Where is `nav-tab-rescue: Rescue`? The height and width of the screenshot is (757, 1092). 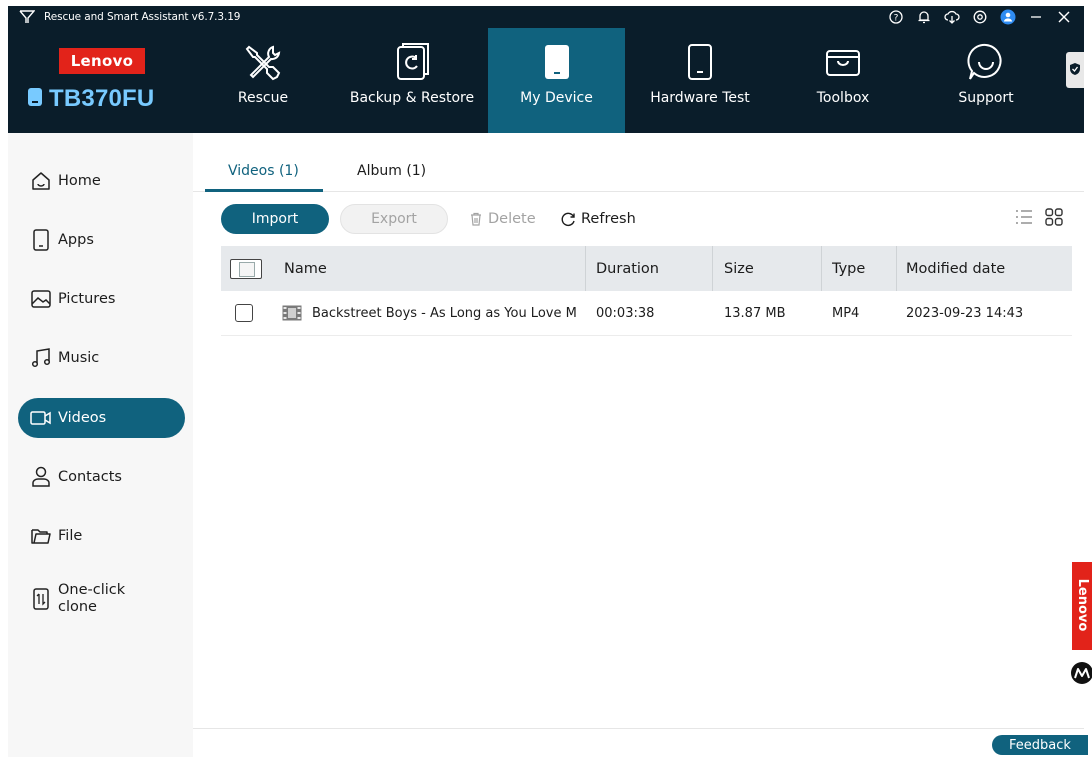 nav-tab-rescue: Rescue is located at coordinates (263, 80).